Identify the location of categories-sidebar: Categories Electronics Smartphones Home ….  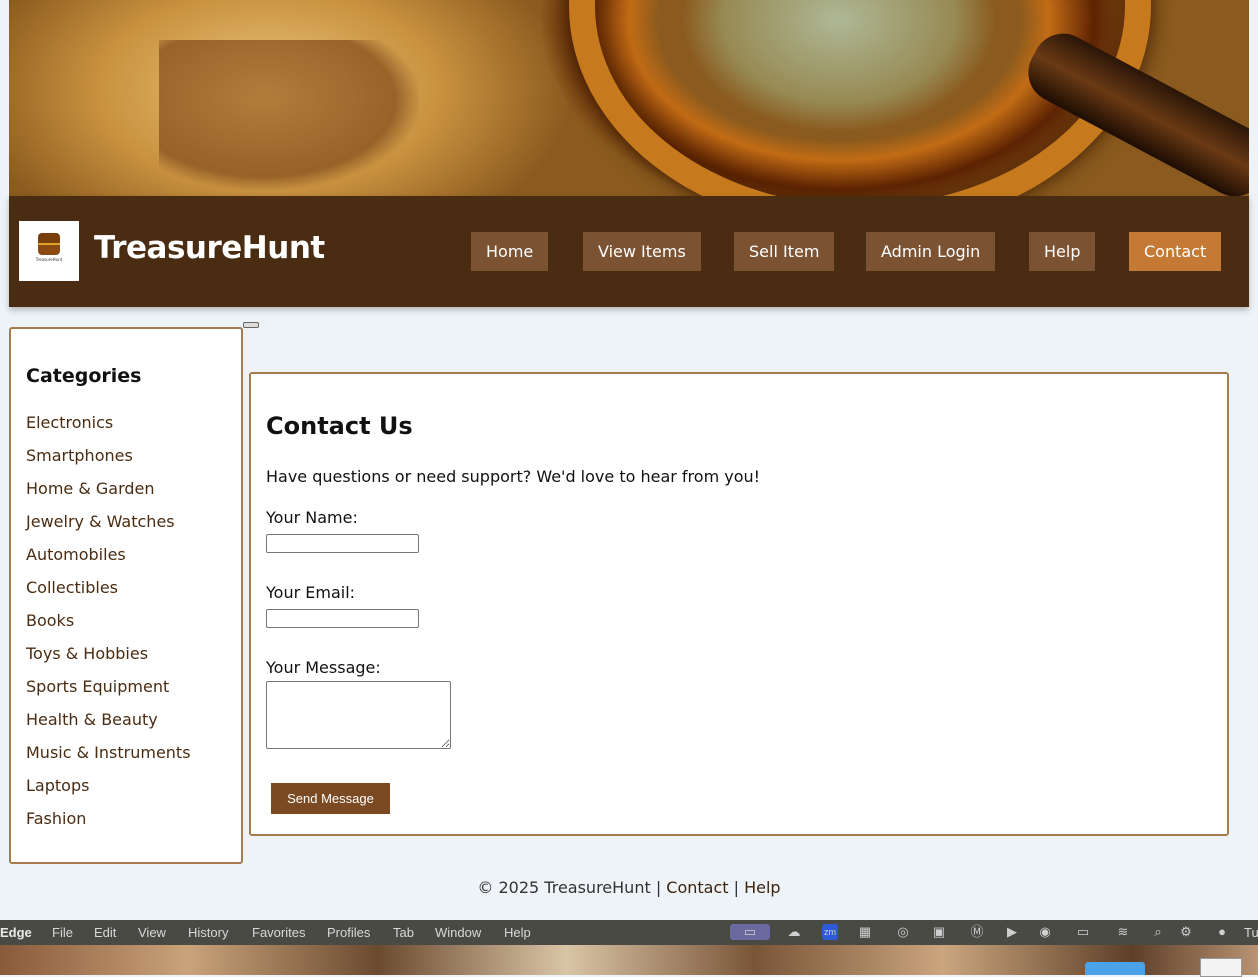
(126, 595).